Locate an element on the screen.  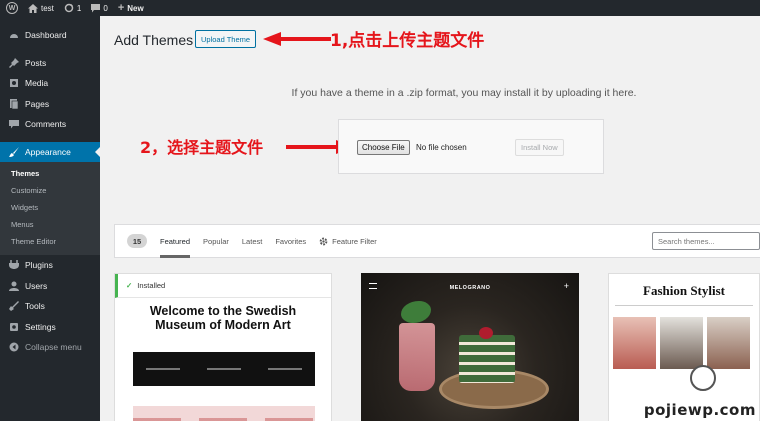
upload-theme-button: Upload Theme is located at coordinates (226, 39).